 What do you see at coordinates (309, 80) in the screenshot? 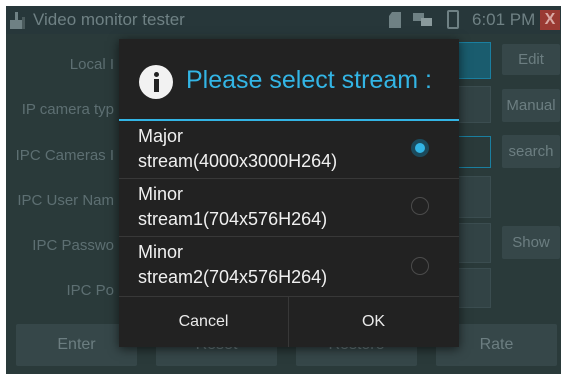
I see `dialog-title: Please select stream :` at bounding box center [309, 80].